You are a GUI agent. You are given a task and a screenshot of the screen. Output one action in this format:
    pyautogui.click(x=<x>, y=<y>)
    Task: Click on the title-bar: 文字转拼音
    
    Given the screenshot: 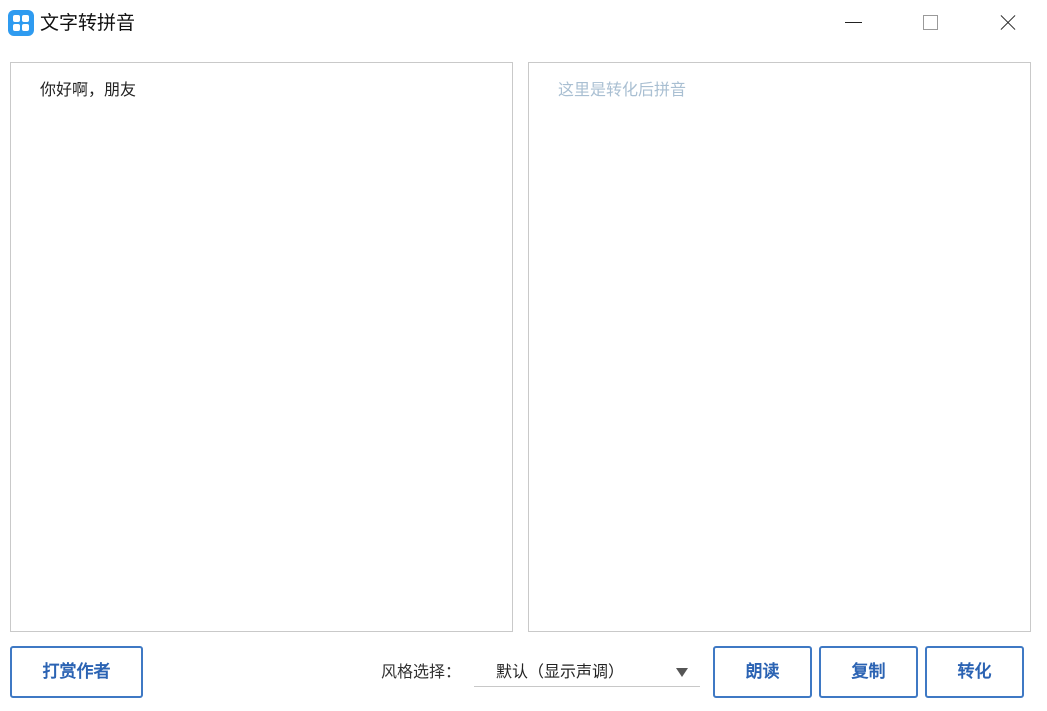 What is the action you would take?
    pyautogui.click(x=523, y=23)
    